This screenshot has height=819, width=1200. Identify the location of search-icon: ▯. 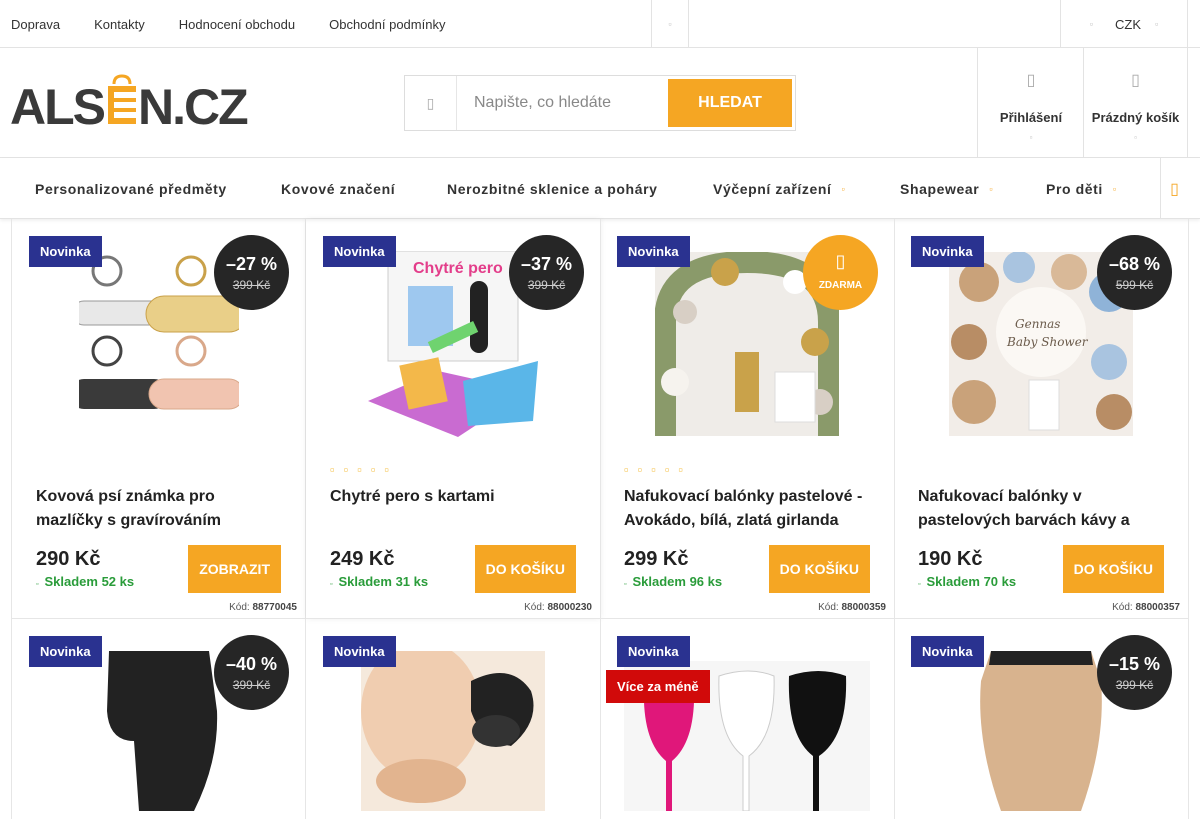
(431, 103).